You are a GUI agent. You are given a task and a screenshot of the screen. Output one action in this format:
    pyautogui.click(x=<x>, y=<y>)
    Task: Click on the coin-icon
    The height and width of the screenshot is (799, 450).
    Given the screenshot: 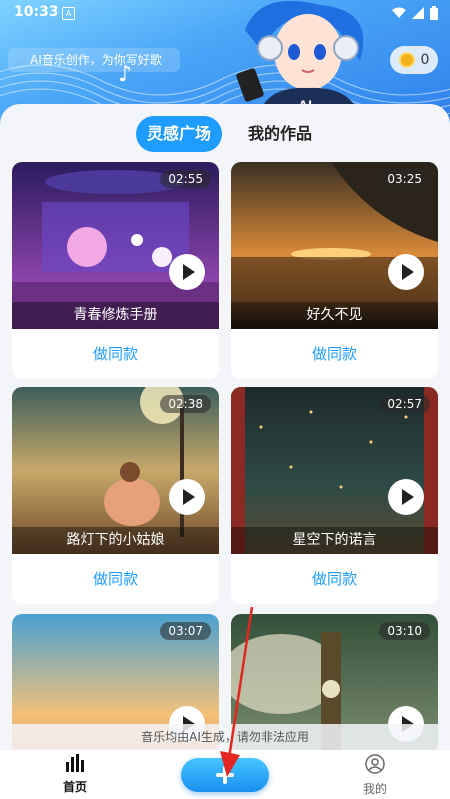 What is the action you would take?
    pyautogui.click(x=406, y=60)
    